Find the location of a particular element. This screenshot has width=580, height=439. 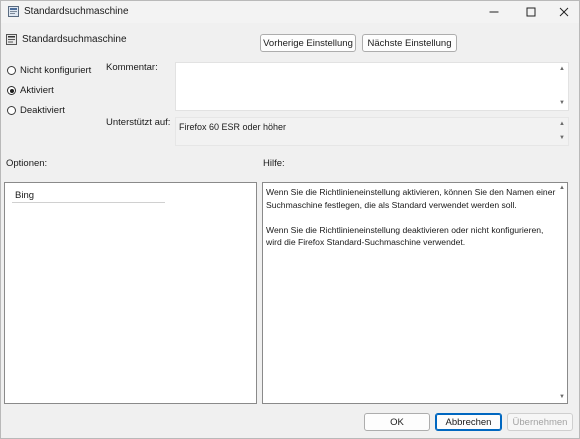

apply-button: Übernehmen is located at coordinates (540, 422).